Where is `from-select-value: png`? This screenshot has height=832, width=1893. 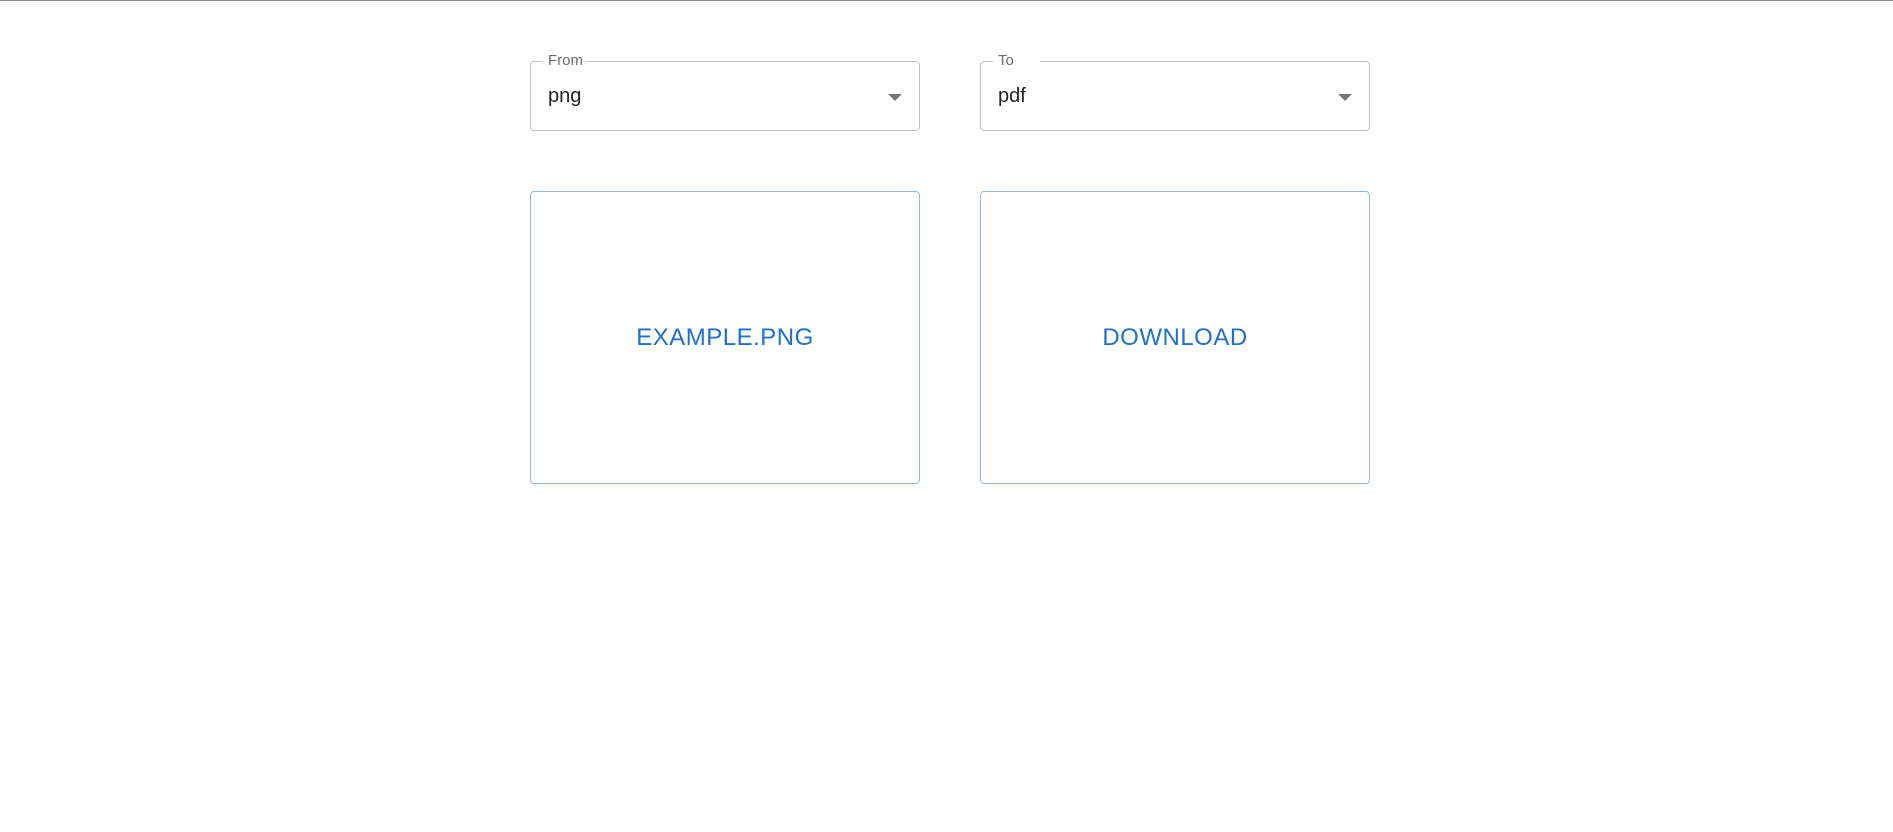
from-select-value: png is located at coordinates (565, 96).